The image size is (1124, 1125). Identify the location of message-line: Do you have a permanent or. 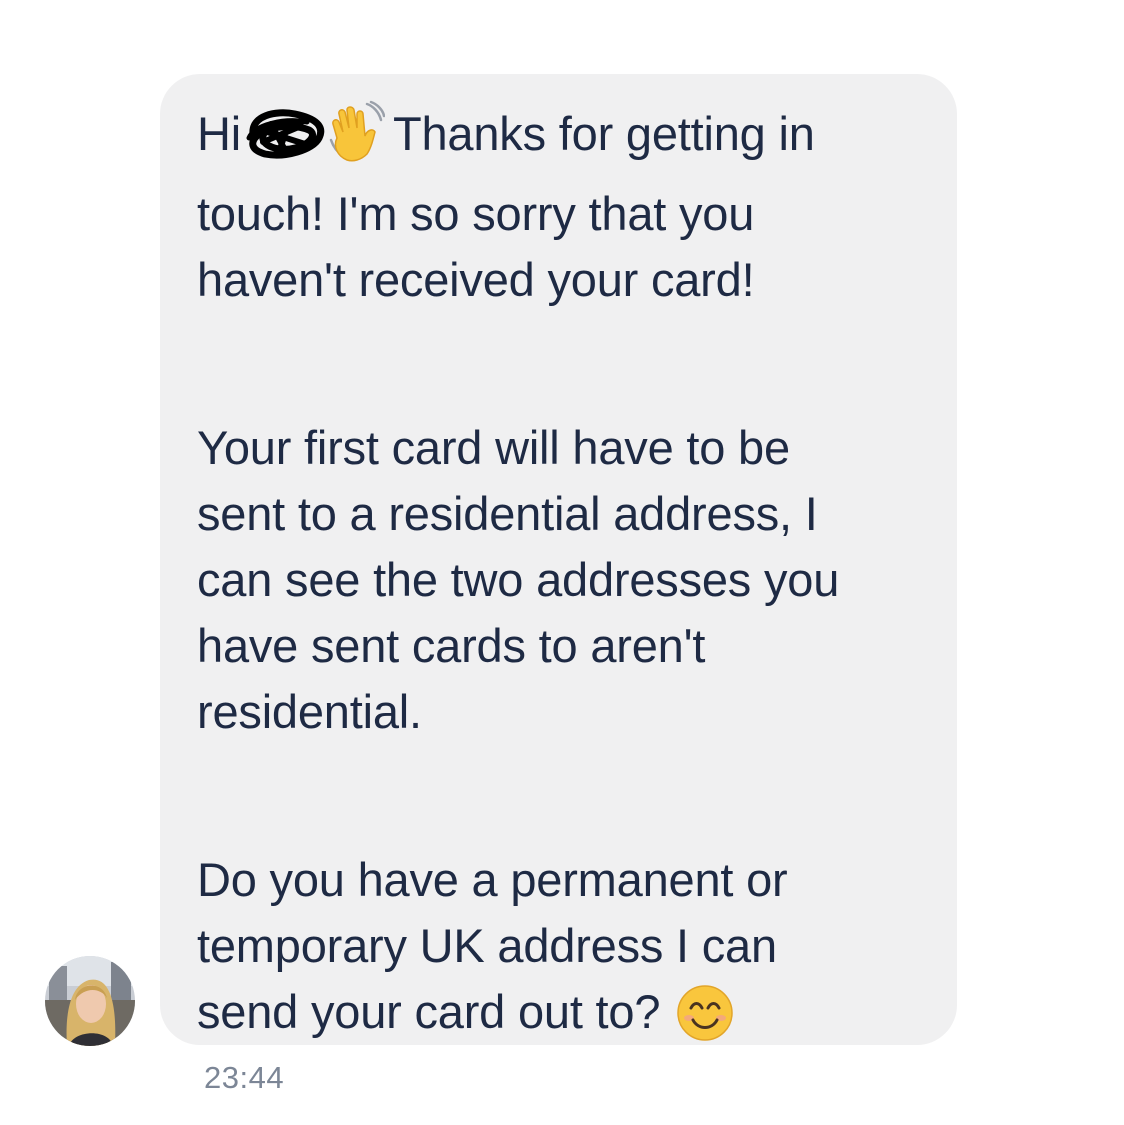
(492, 879).